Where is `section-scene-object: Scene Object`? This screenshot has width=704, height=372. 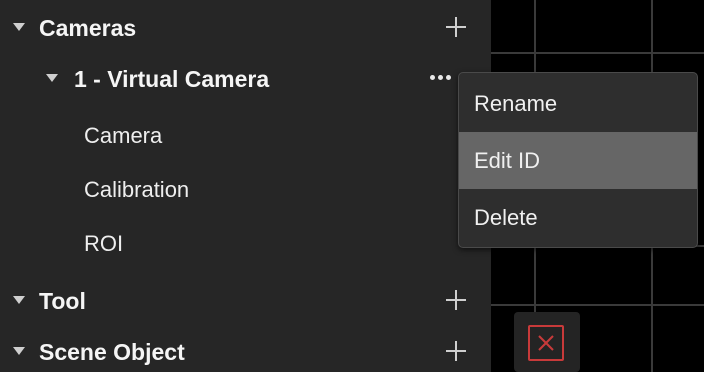 section-scene-object: Scene Object is located at coordinates (245, 351).